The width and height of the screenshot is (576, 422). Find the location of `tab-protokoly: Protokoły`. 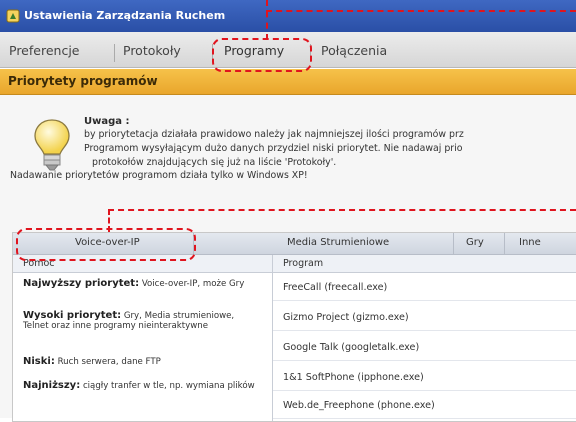

tab-protokoly: Protokoły is located at coordinates (152, 52).